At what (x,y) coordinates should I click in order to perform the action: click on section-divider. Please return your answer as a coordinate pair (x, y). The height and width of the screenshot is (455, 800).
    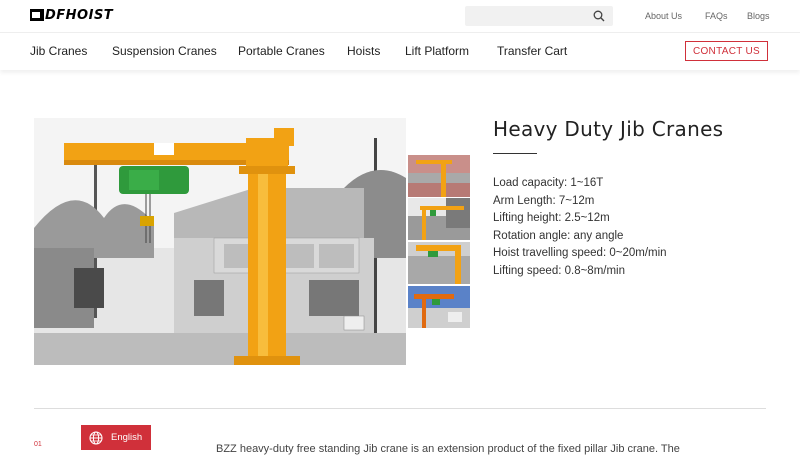
    Looking at the image, I should click on (400, 408).